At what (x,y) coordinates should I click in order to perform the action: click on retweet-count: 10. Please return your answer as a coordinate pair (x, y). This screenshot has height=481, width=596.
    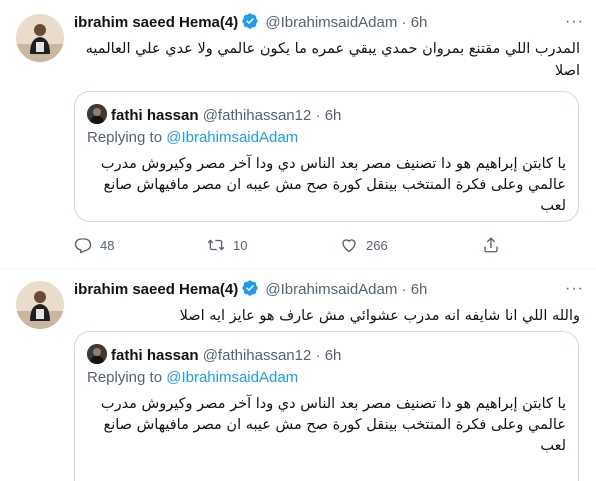
    Looking at the image, I should click on (240, 245).